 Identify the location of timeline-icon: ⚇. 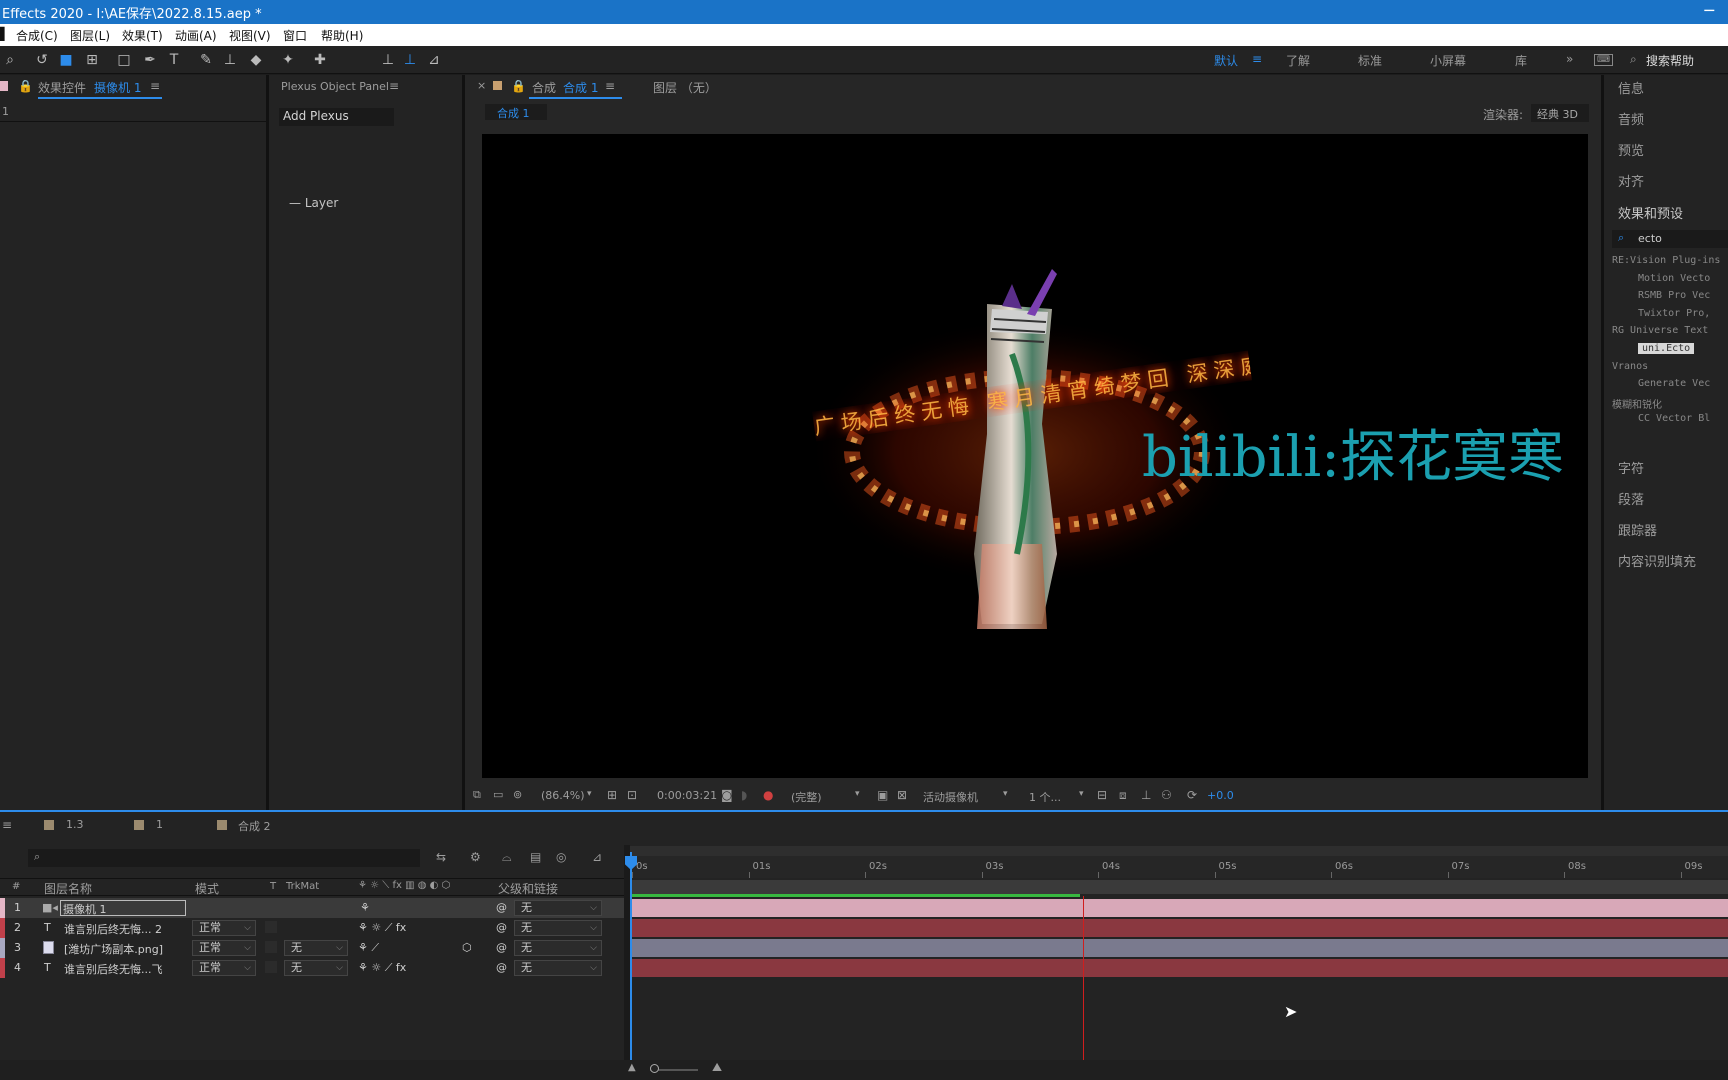
(1166, 795).